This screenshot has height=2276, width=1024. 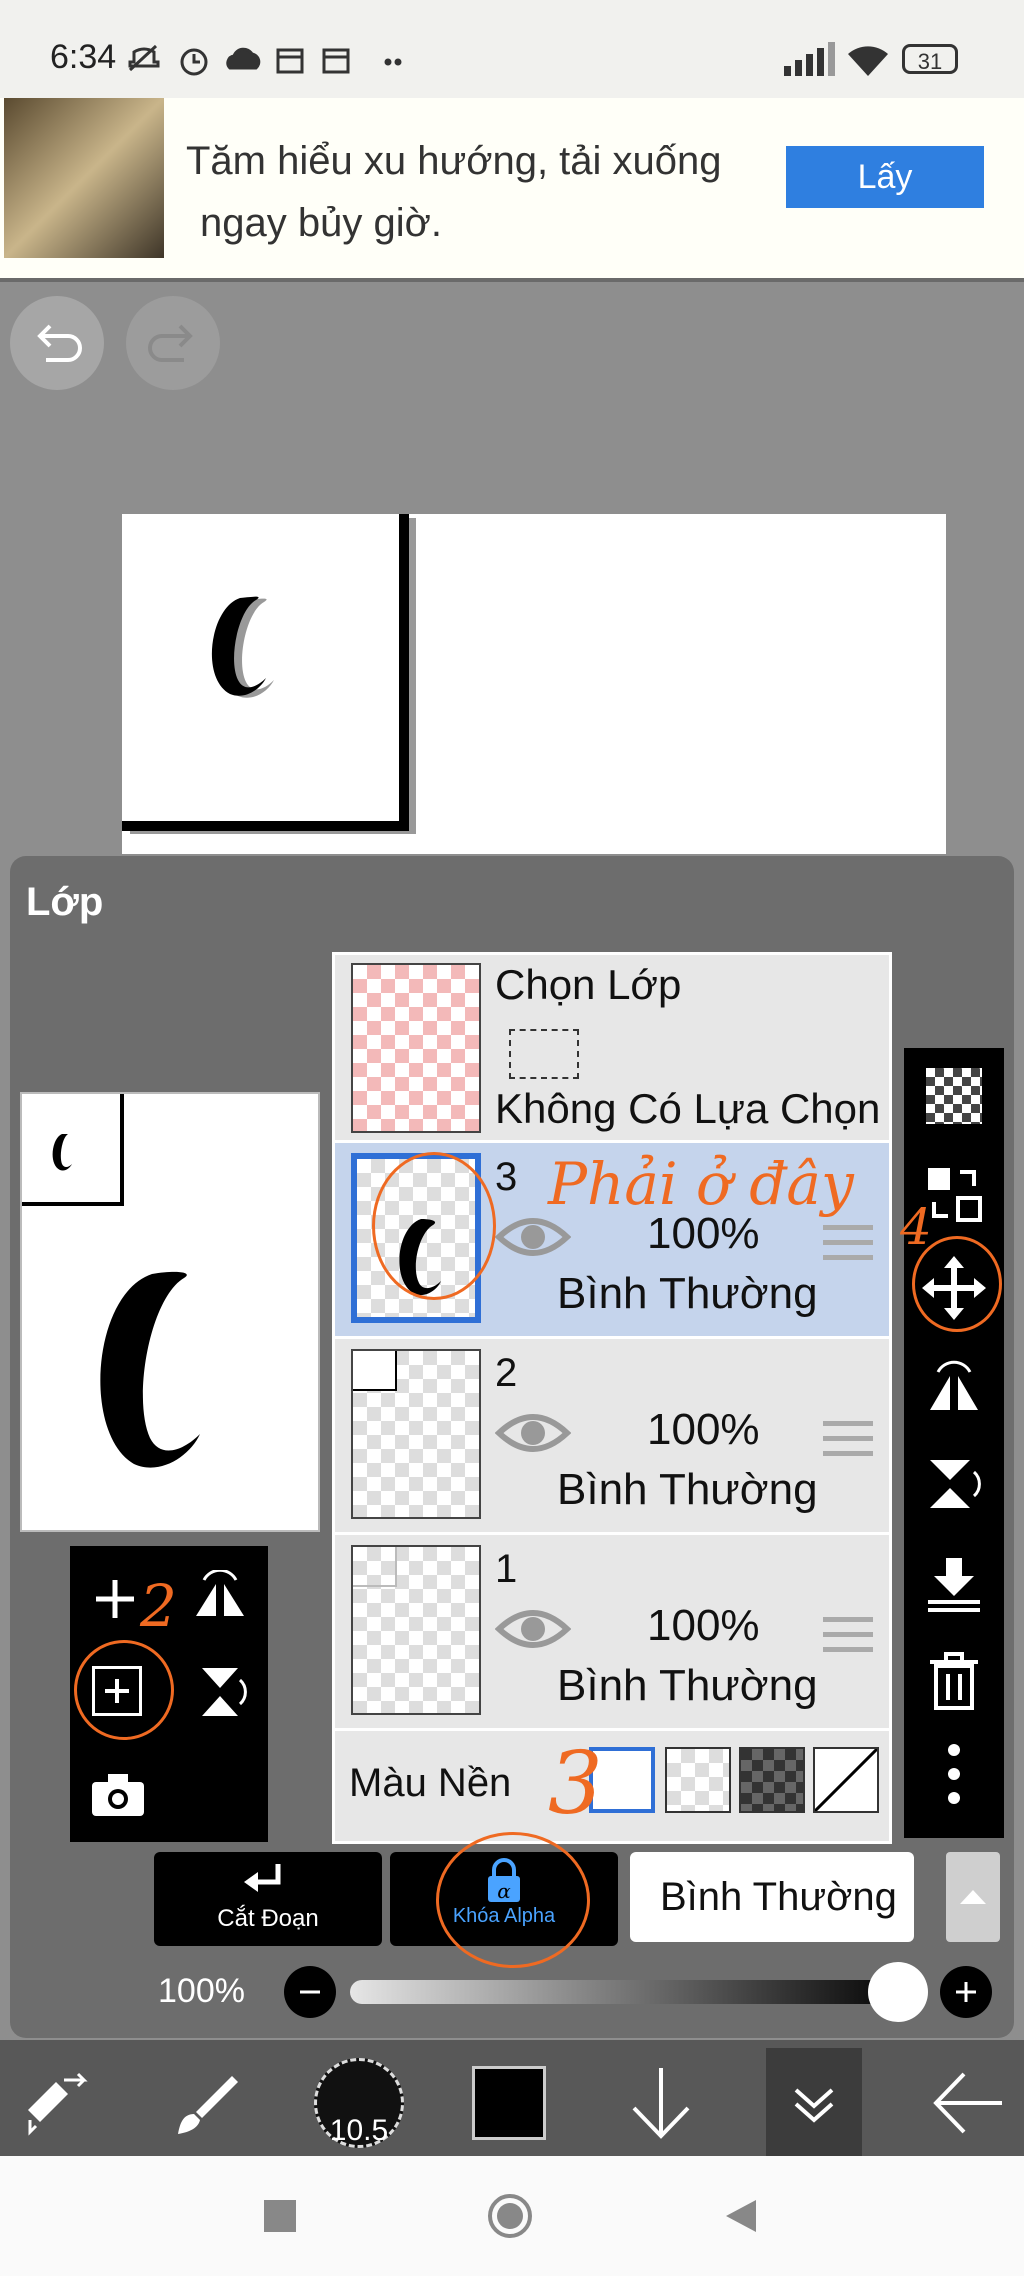 What do you see at coordinates (898, 1992) in the screenshot?
I see `opacity-slider-thumb` at bounding box center [898, 1992].